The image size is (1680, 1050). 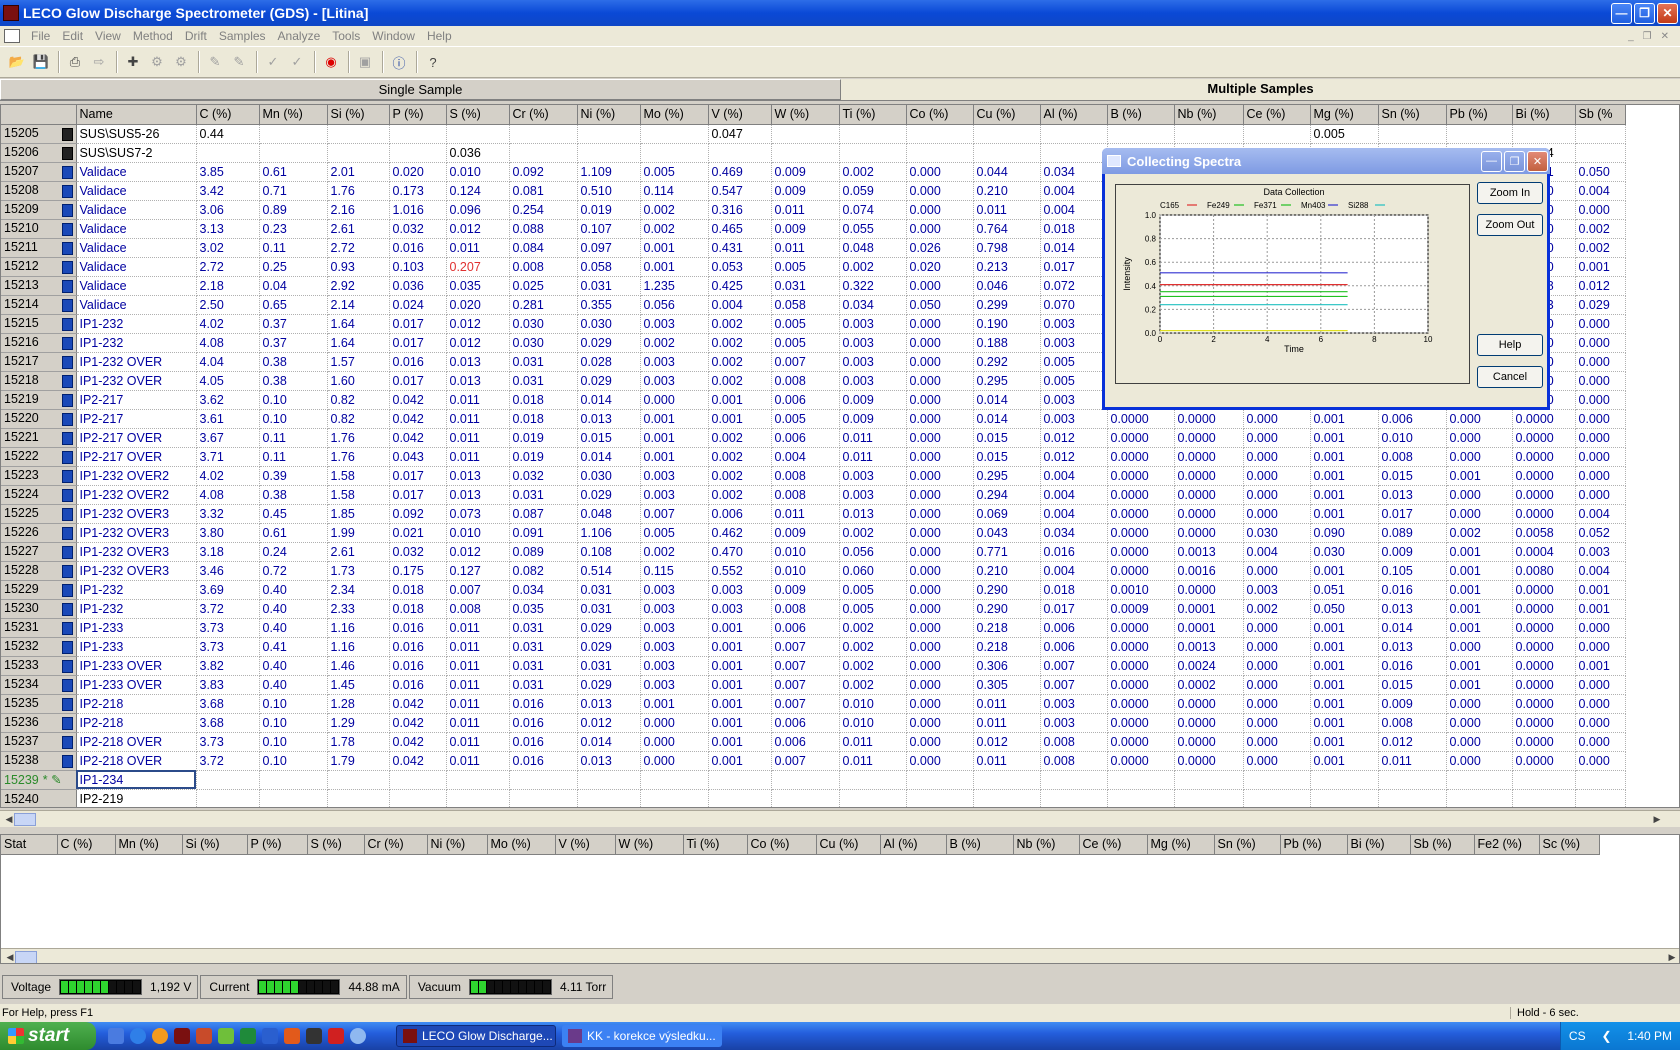 What do you see at coordinates (543, 229) in the screenshot?
I see `cell-value: 0.088` at bounding box center [543, 229].